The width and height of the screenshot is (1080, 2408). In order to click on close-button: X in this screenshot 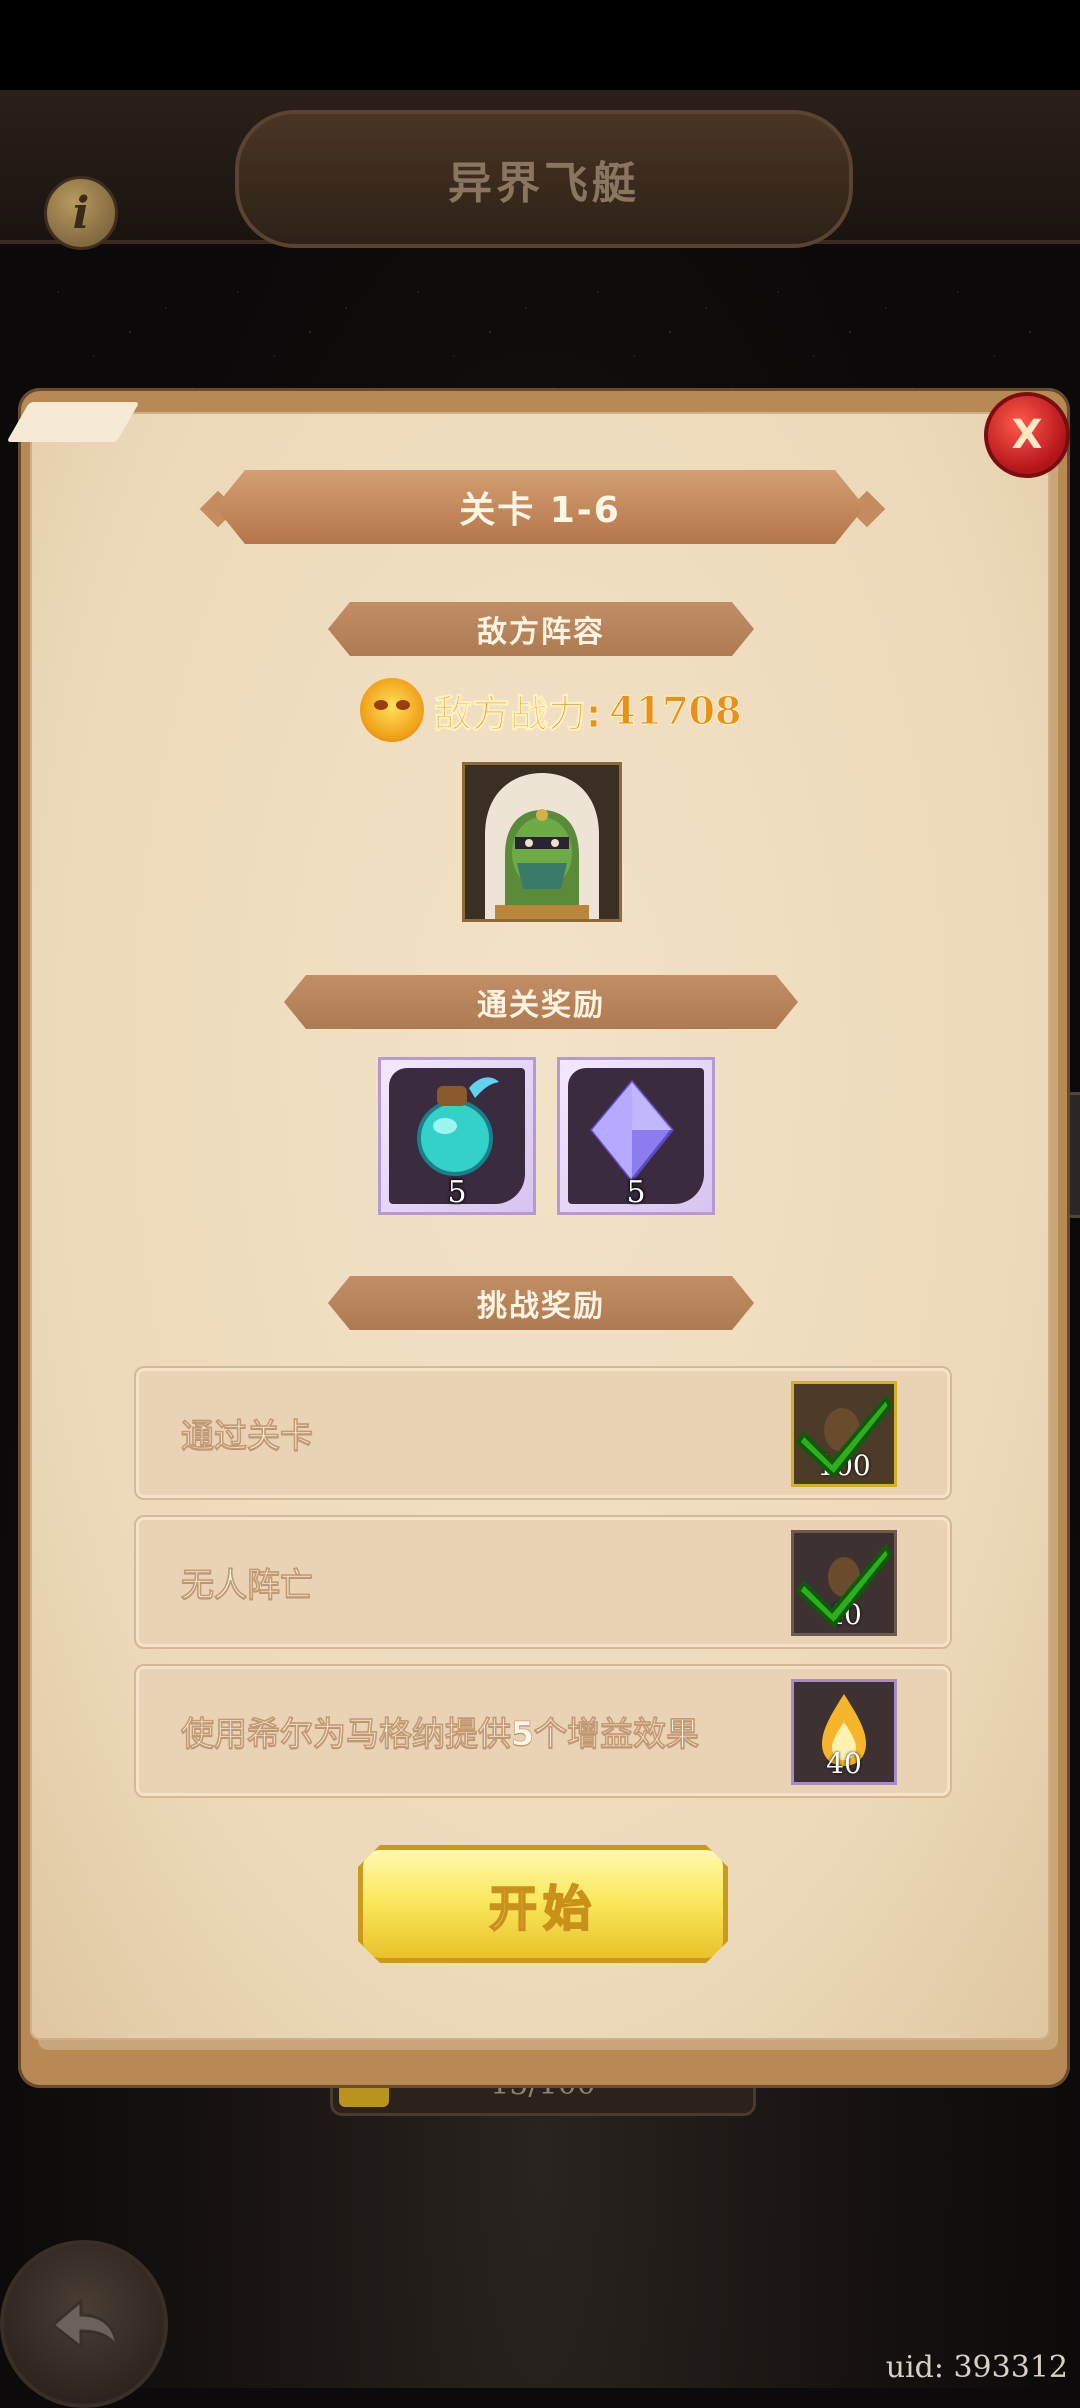, I will do `click(1027, 435)`.